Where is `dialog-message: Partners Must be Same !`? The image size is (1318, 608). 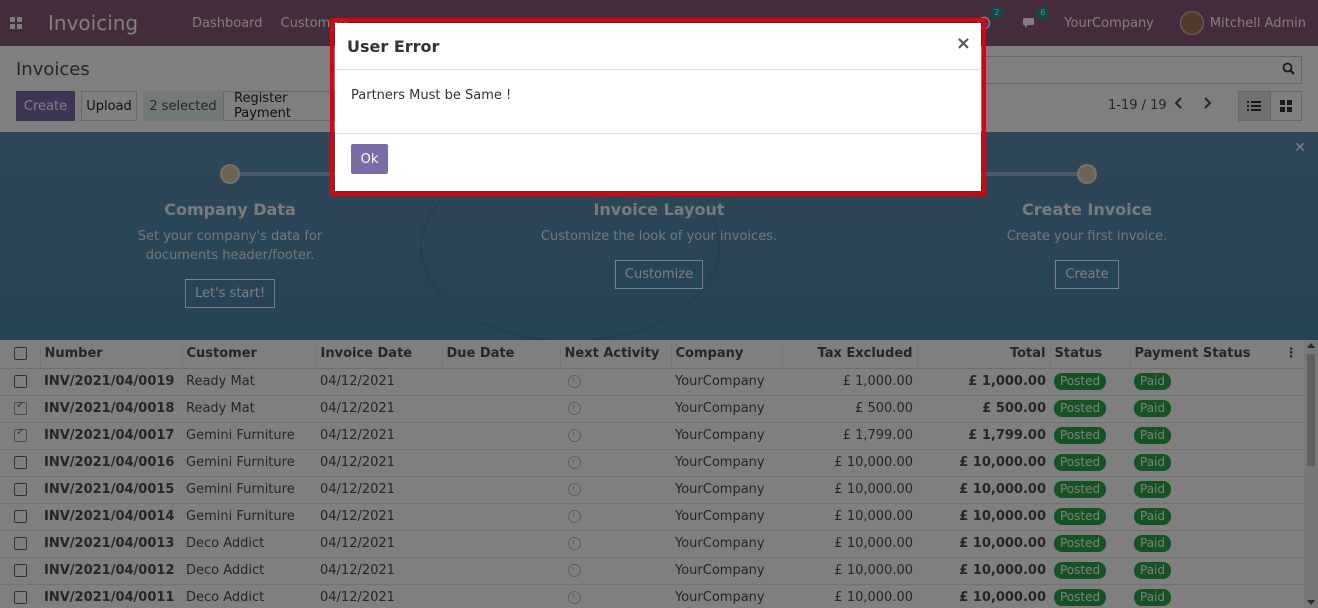 dialog-message: Partners Must be Same ! is located at coordinates (658, 102).